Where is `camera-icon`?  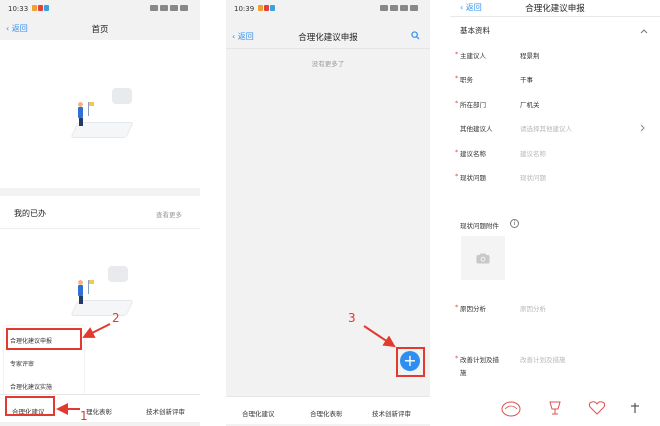
camera-icon is located at coordinates (483, 258).